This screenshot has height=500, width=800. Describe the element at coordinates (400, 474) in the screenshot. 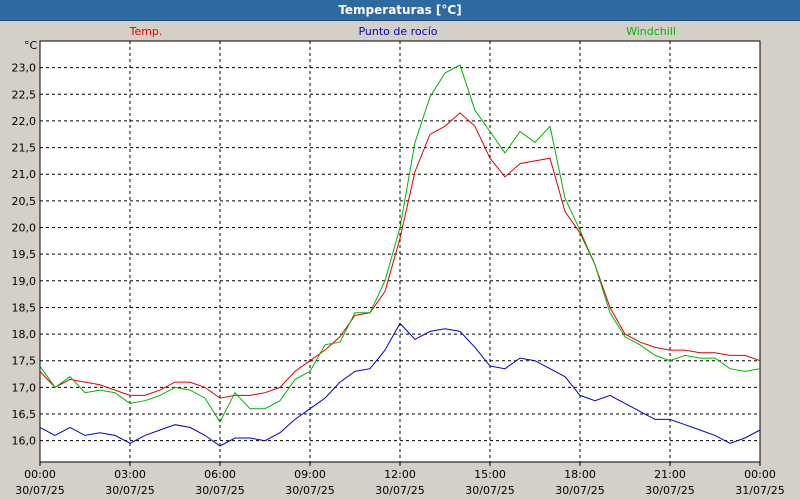

I see `x-tick-time-label: 12:00` at that location.